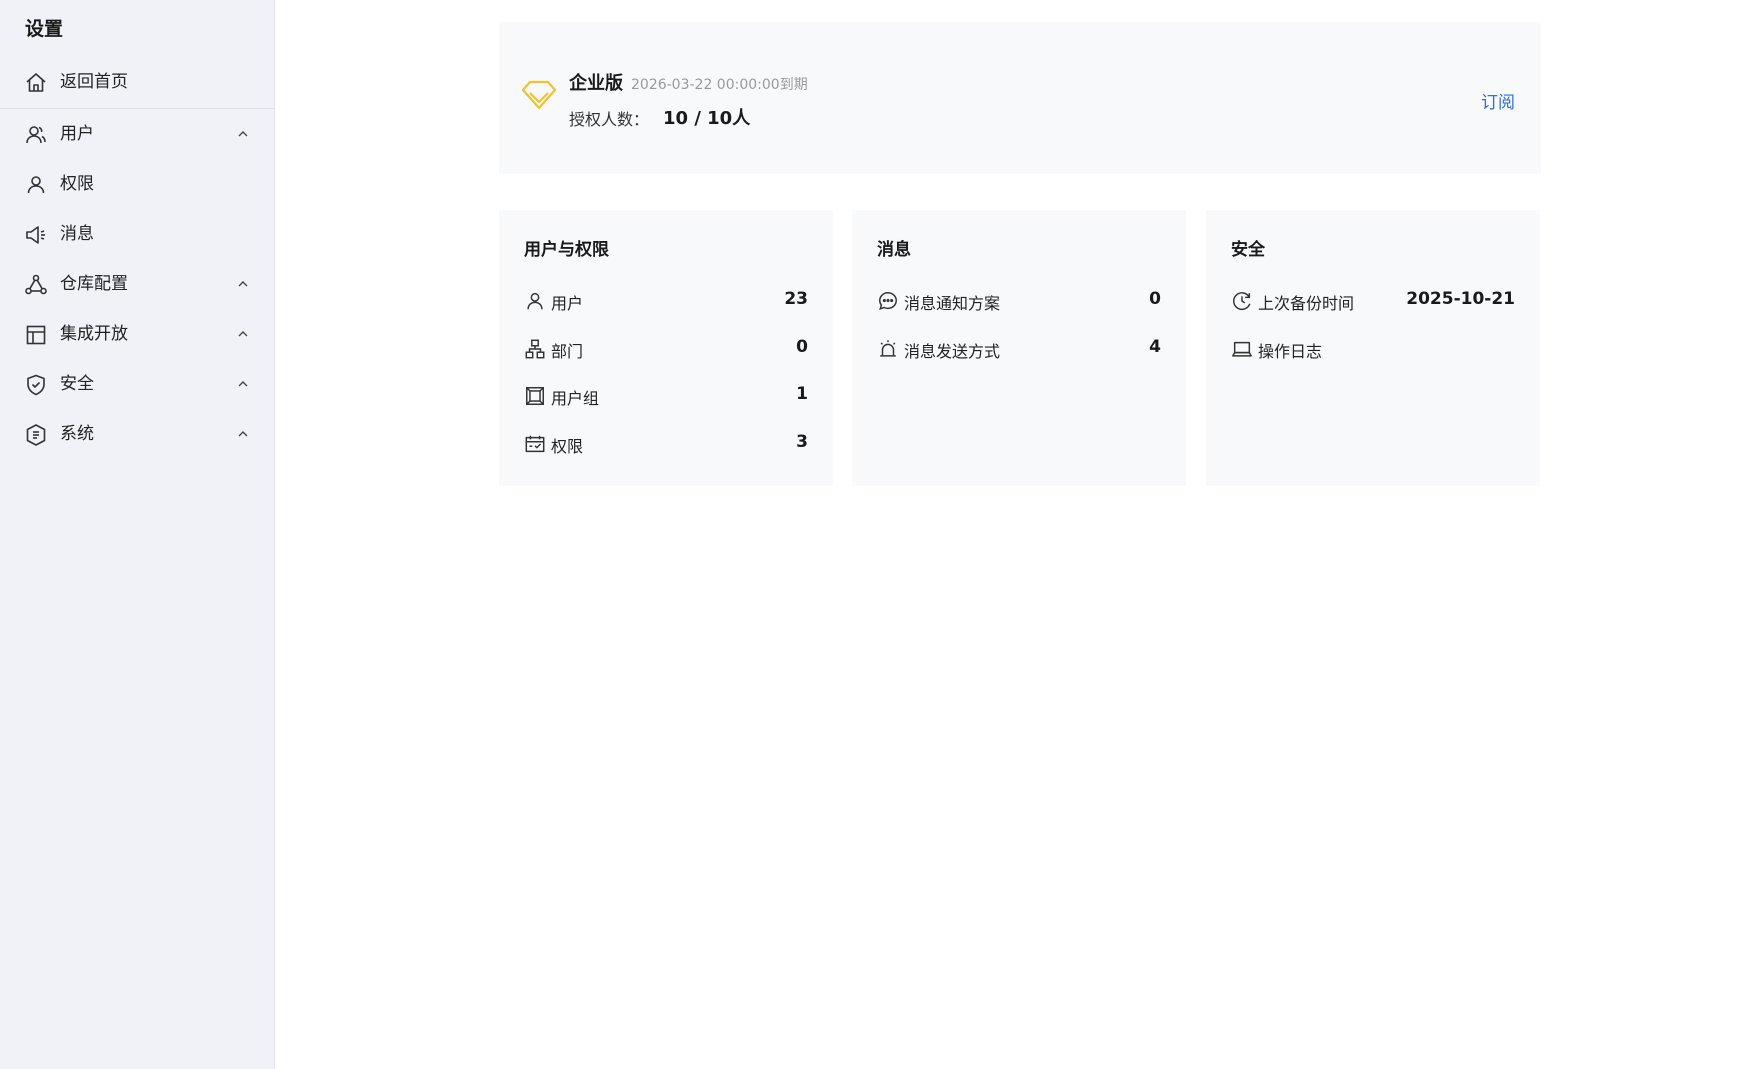 The image size is (1763, 1069). What do you see at coordinates (666, 396) in the screenshot?
I see `stat-row-user-groups: 用户组 1` at bounding box center [666, 396].